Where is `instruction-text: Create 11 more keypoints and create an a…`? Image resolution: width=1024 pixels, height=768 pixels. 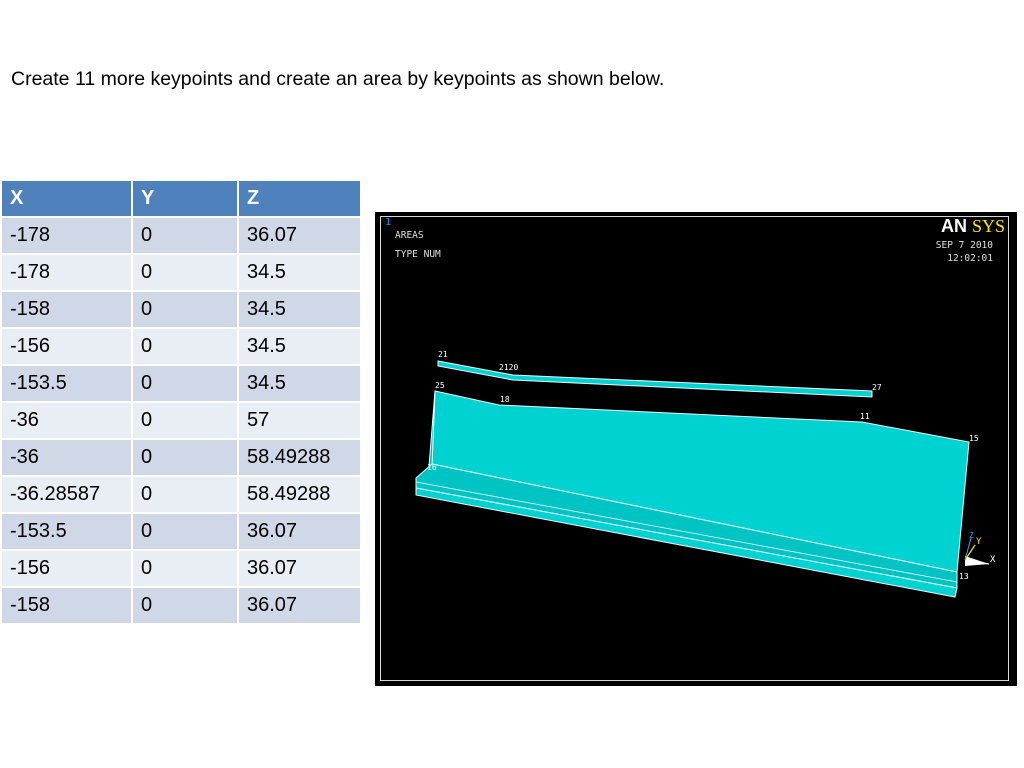
instruction-text: Create 11 more keypoints and create an a… is located at coordinates (338, 79).